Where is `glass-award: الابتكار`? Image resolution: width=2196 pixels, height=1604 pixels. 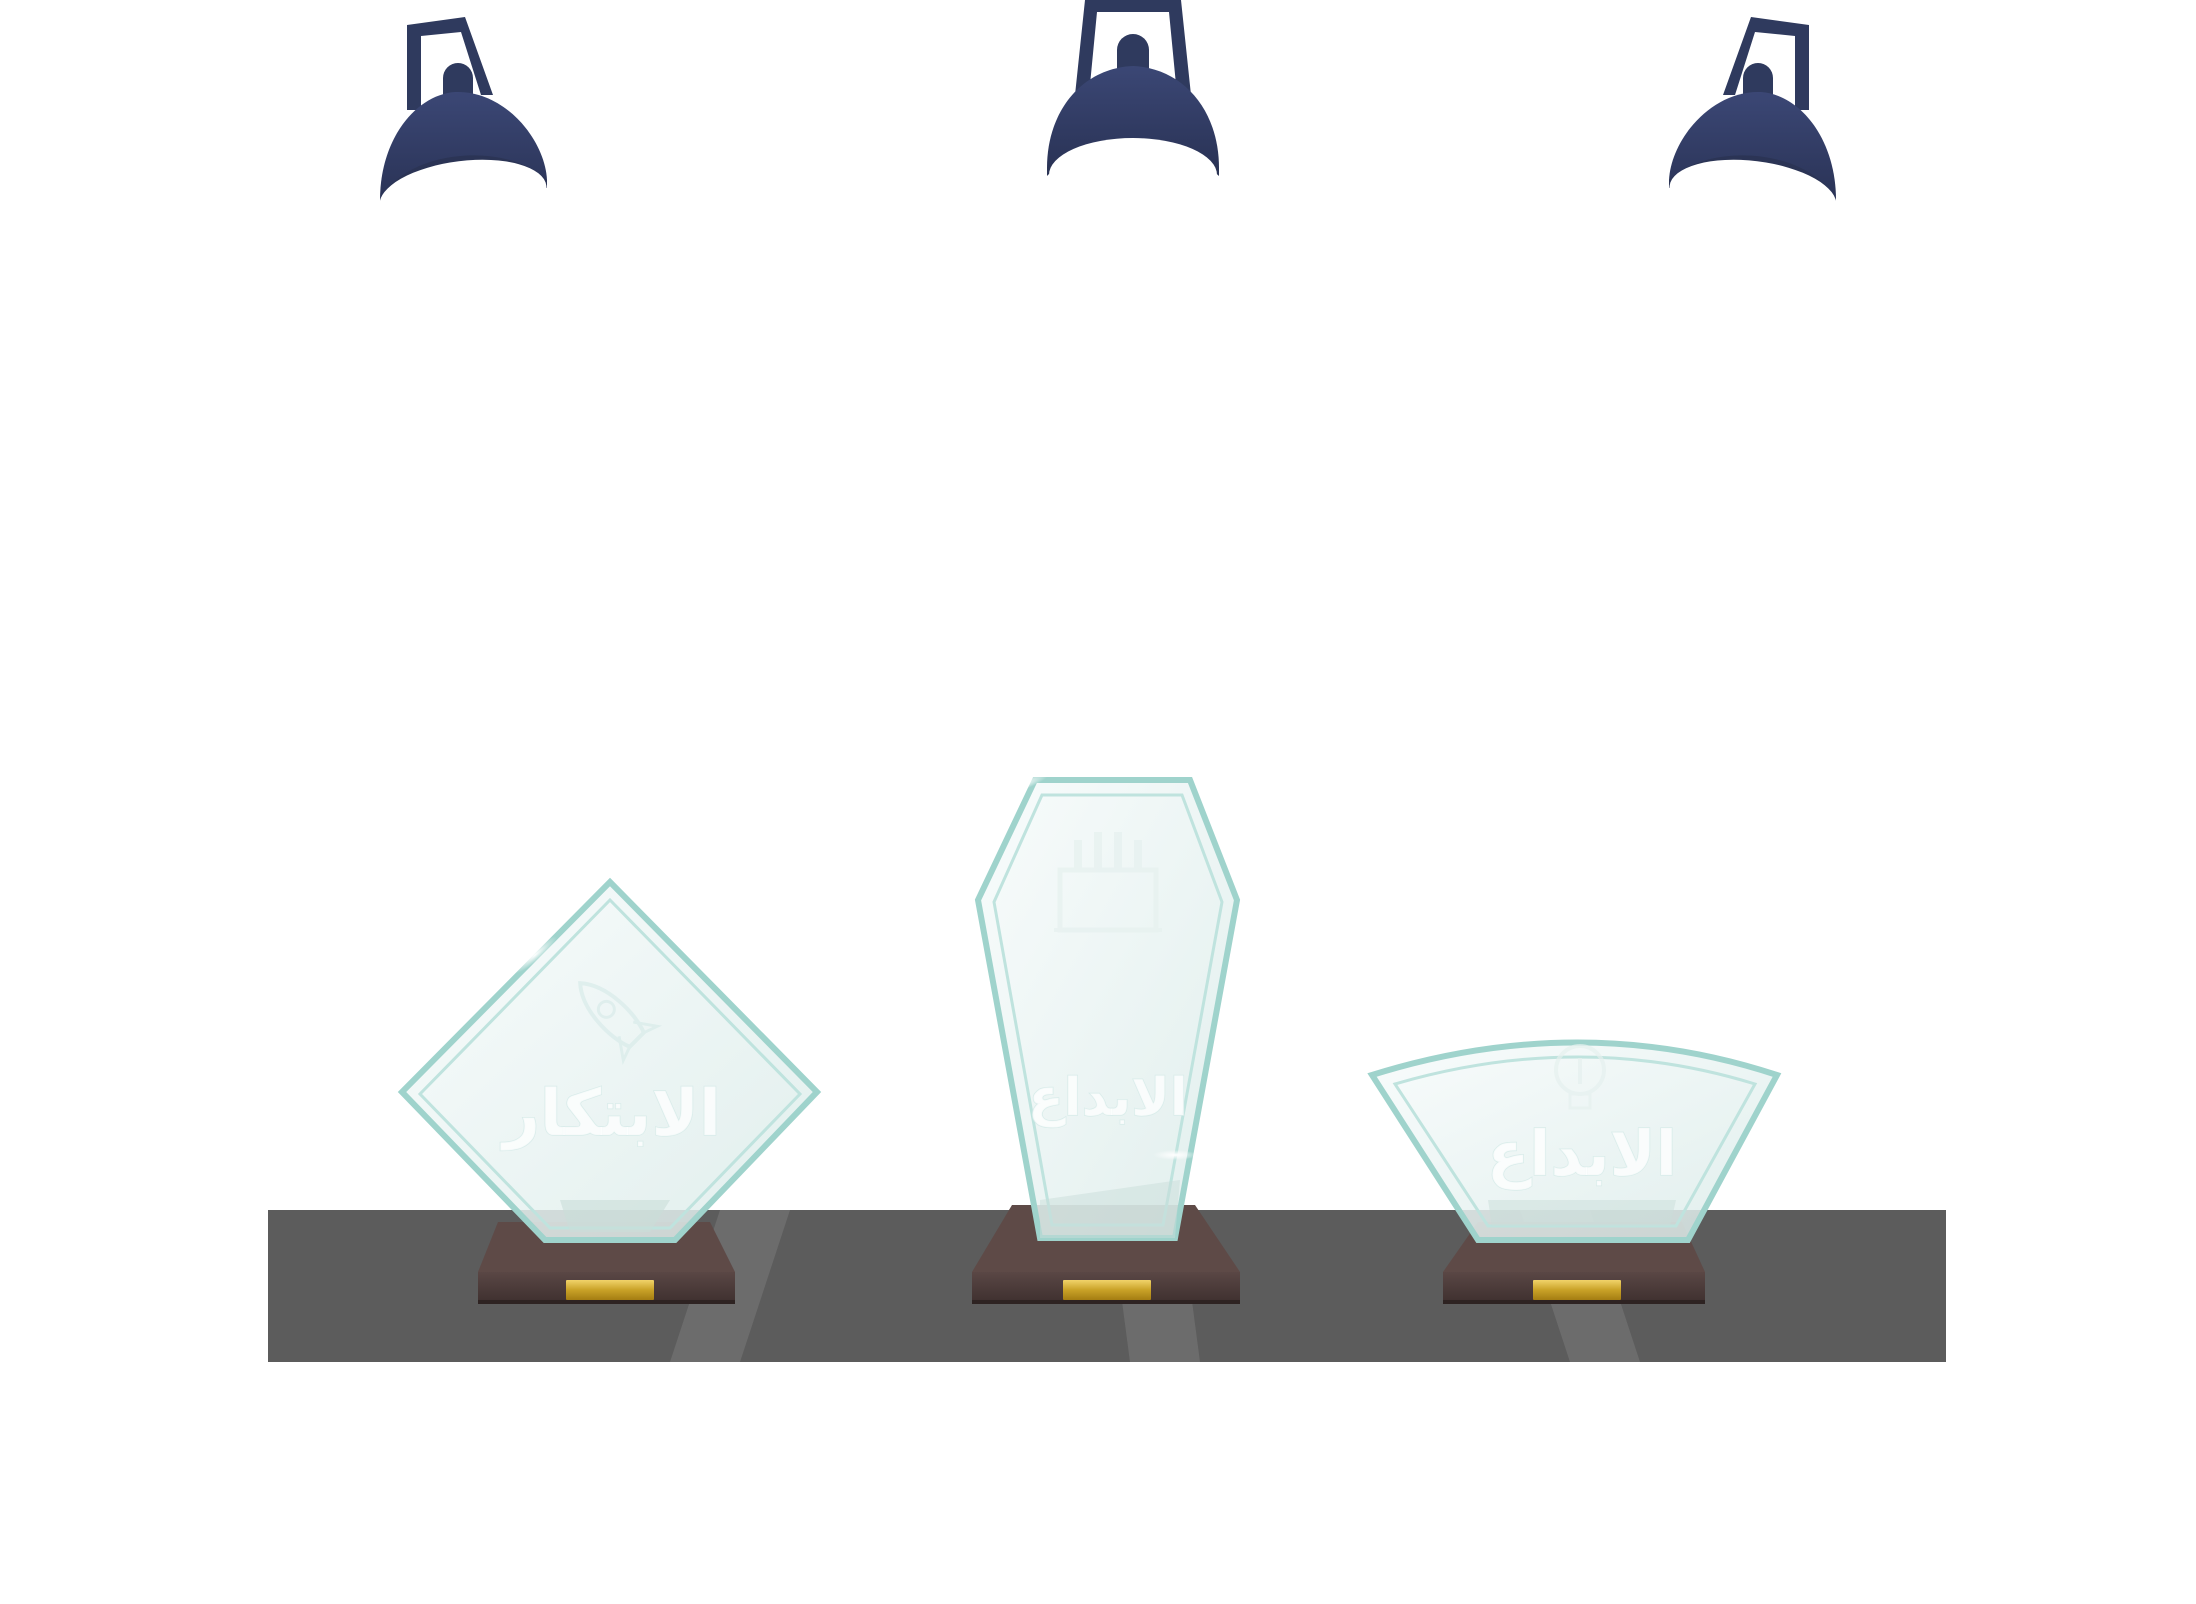
glass-award: الابتكار is located at coordinates (609, 1060).